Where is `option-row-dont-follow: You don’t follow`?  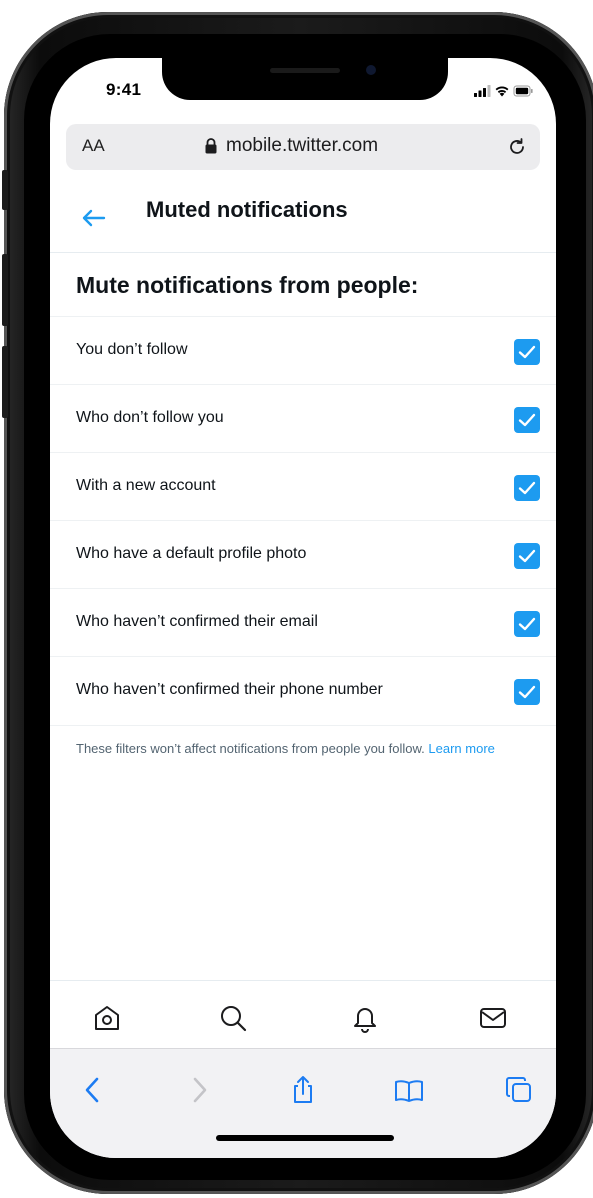
option-row-dont-follow: You don’t follow is located at coordinates (303, 350).